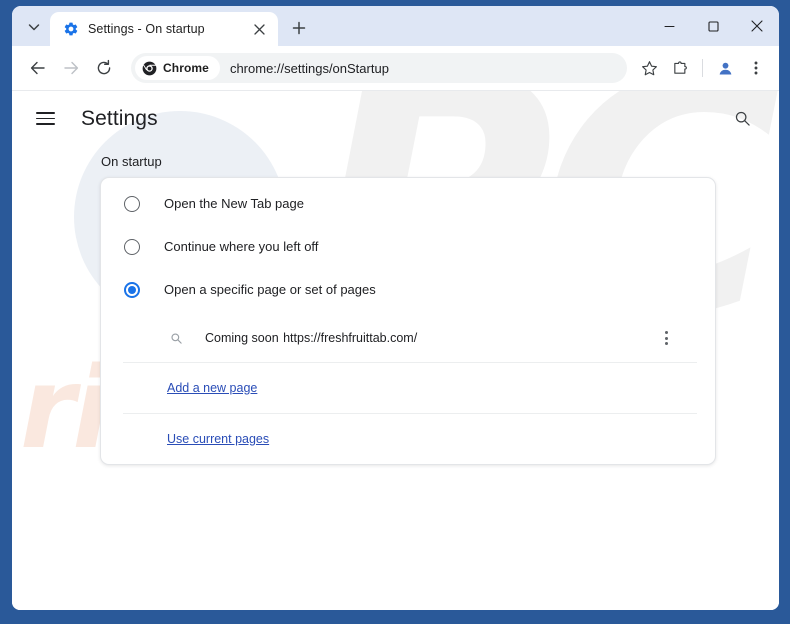  I want to click on startup-page-title: Coming soon, so click(242, 337).